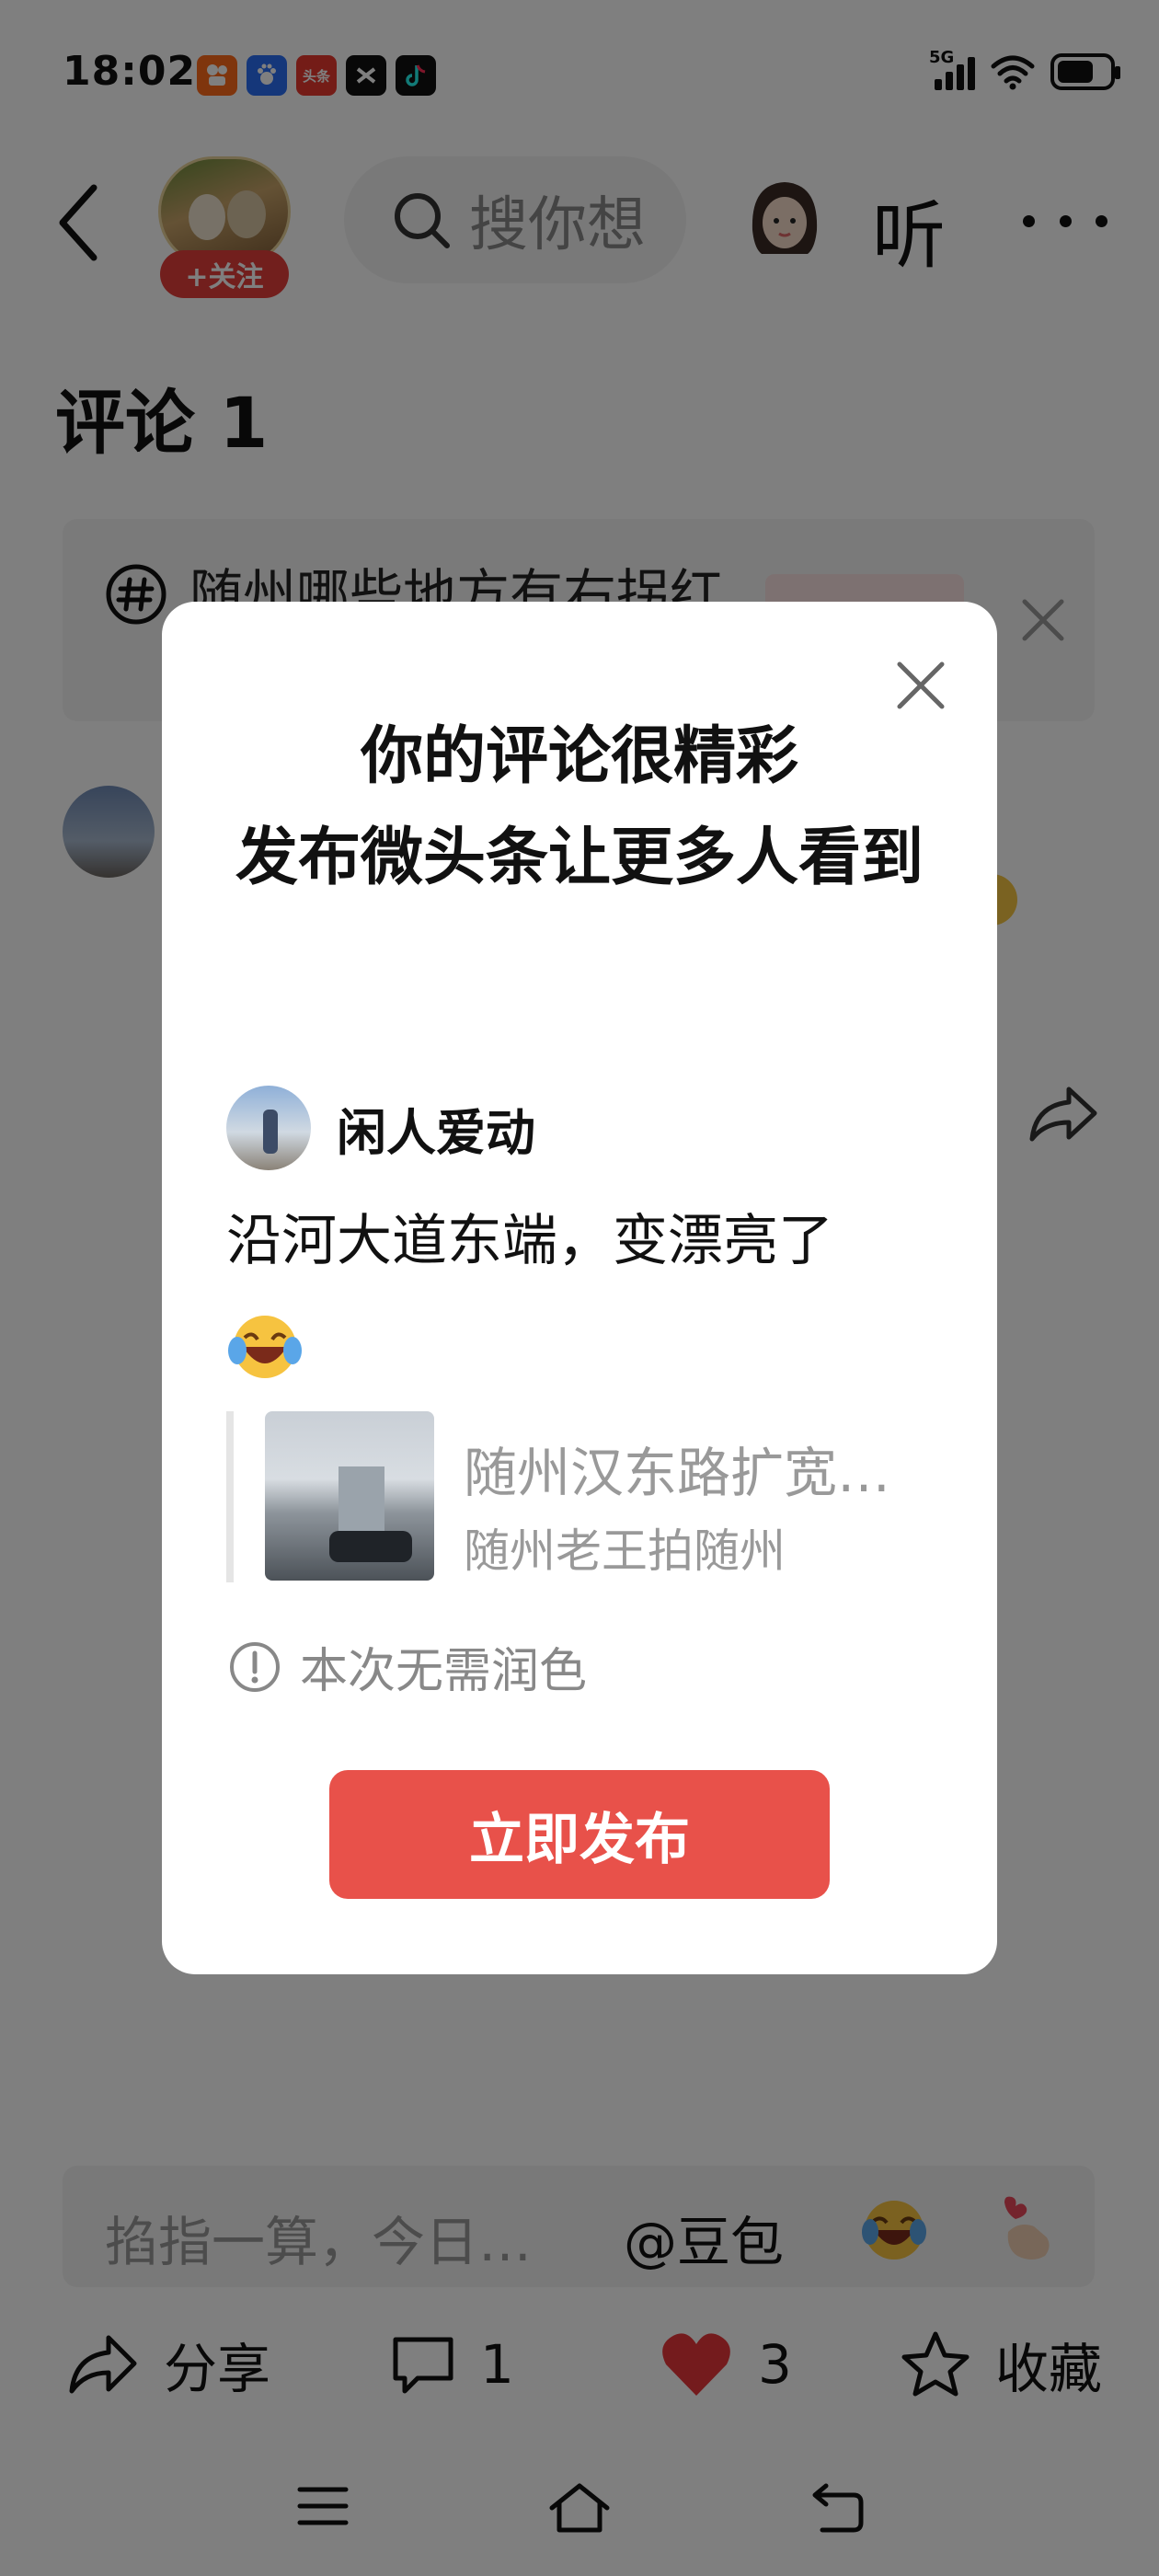 This screenshot has width=1159, height=2576. What do you see at coordinates (255, 1666) in the screenshot?
I see `info-icon` at bounding box center [255, 1666].